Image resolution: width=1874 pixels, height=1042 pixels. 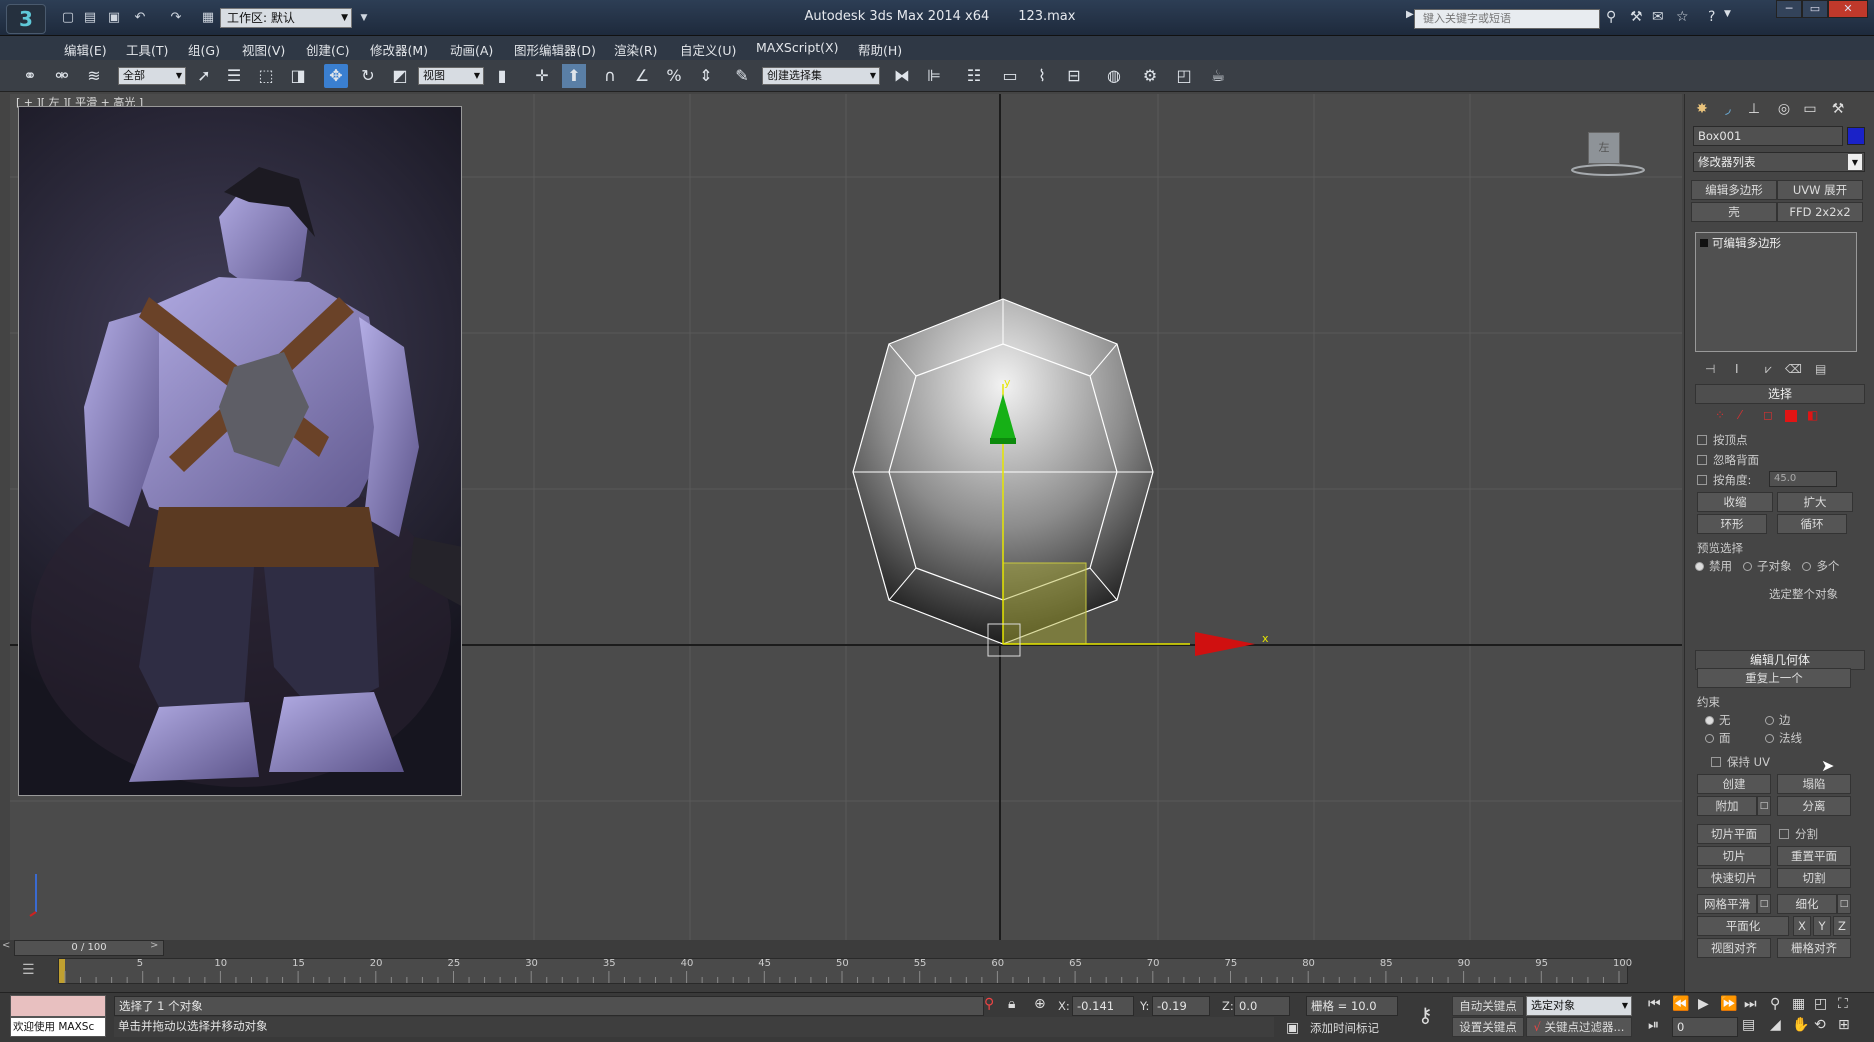 What do you see at coordinates (204, 76) in the screenshot?
I see `select-object-icon: ➚` at bounding box center [204, 76].